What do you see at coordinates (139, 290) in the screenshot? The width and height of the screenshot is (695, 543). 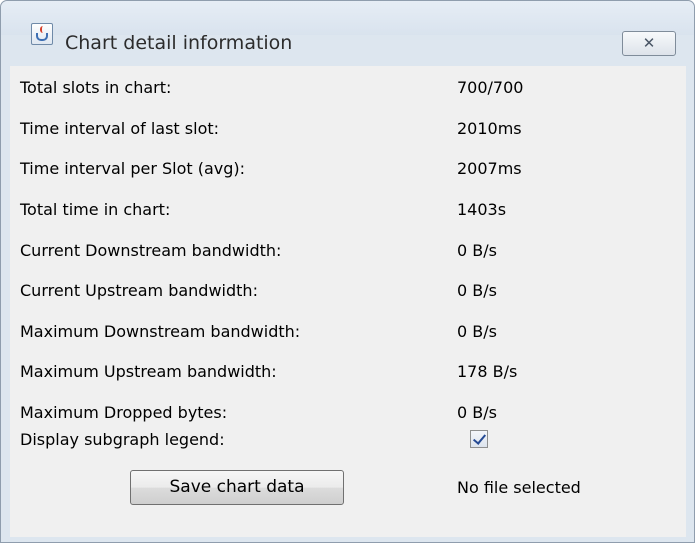 I see `current-upstream-label: Current Upstream bandwidth:` at bounding box center [139, 290].